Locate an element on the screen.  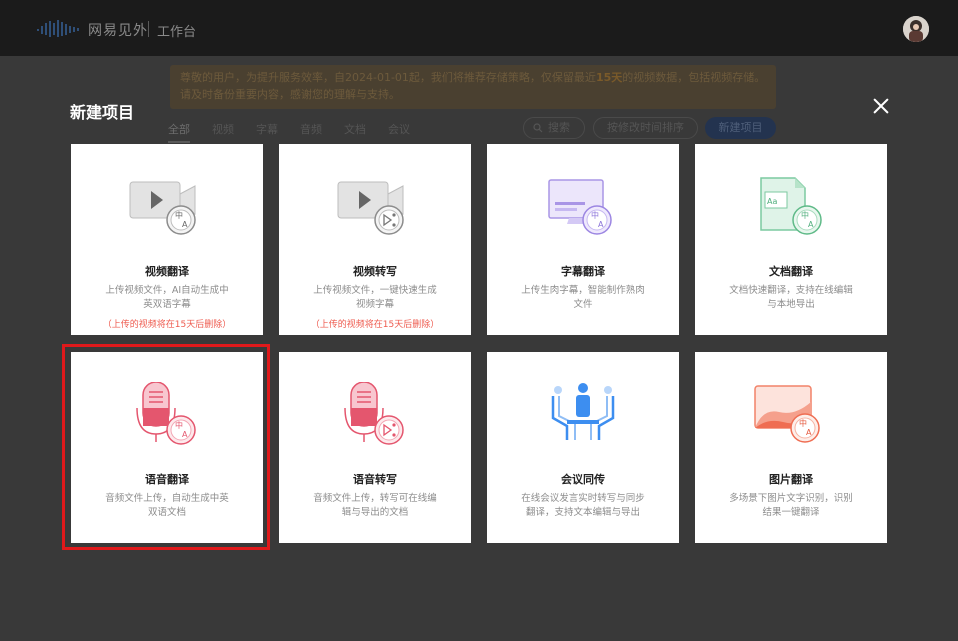
card-subtitle-translate: 中 A 字幕翻译 上传生肉字幕，智能制作熟肉文件 is located at coordinates (583, 239).